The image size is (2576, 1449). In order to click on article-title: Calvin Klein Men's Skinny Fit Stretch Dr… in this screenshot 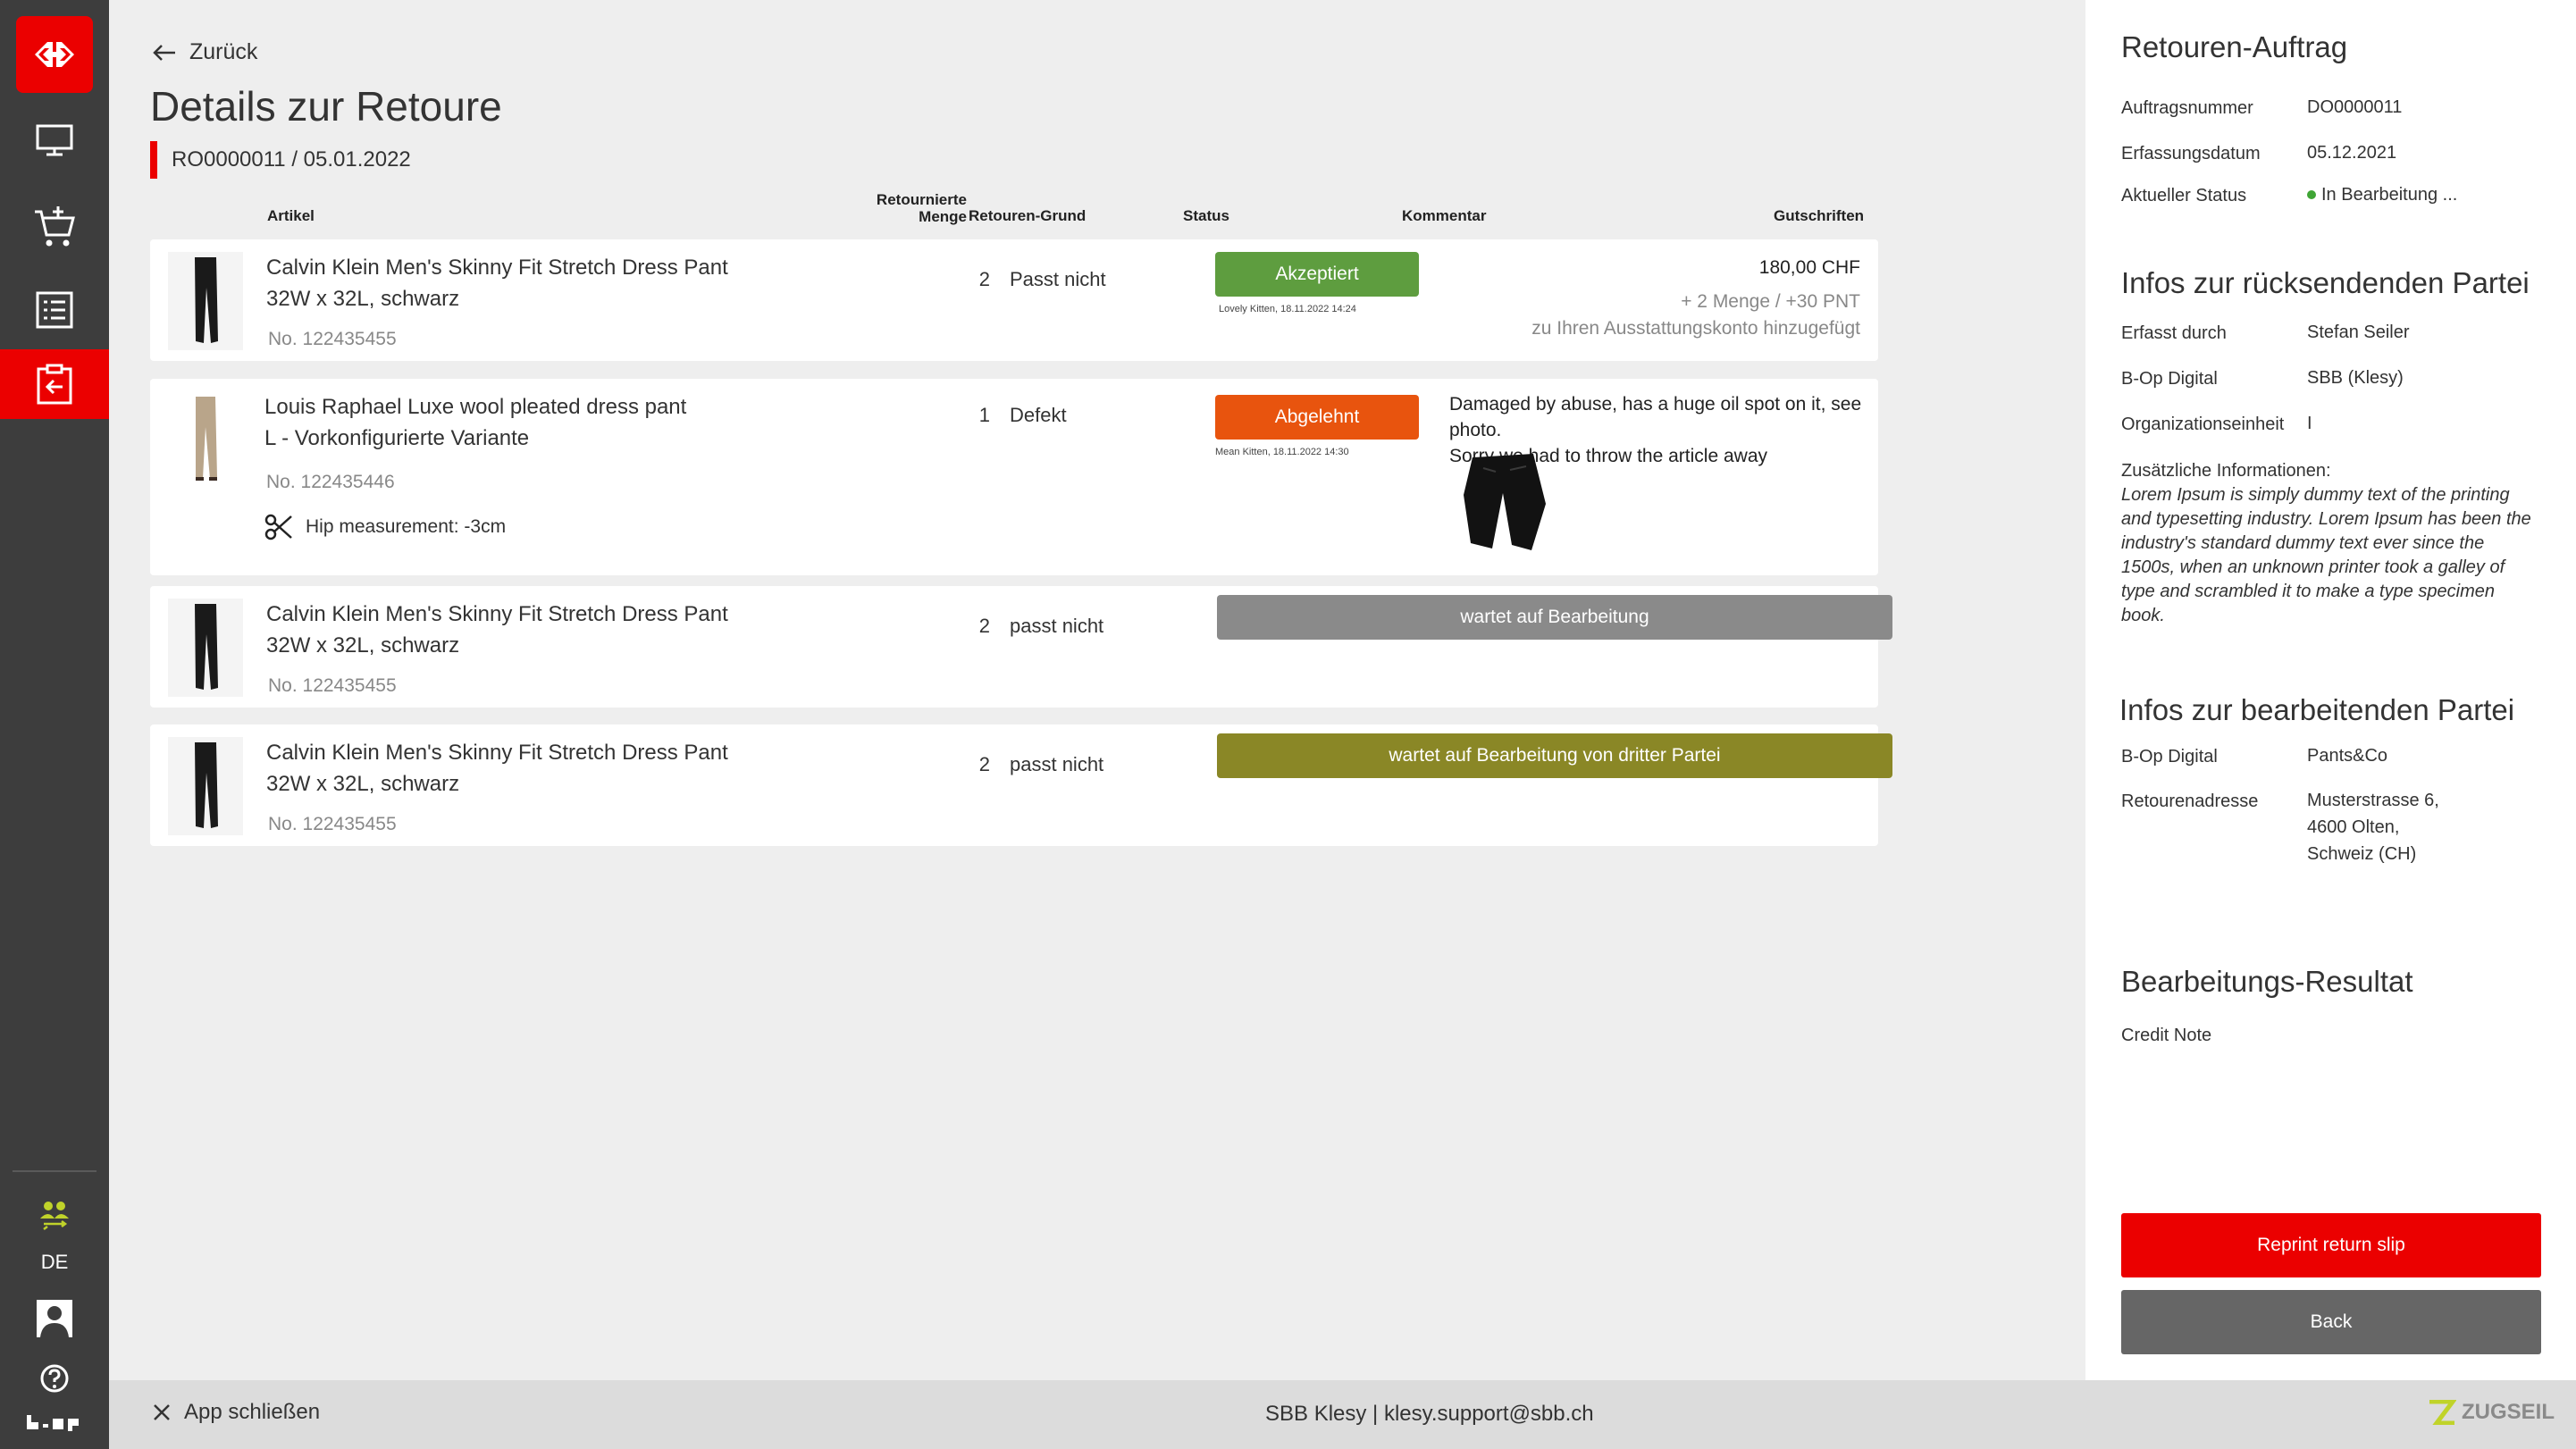, I will do `click(497, 630)`.